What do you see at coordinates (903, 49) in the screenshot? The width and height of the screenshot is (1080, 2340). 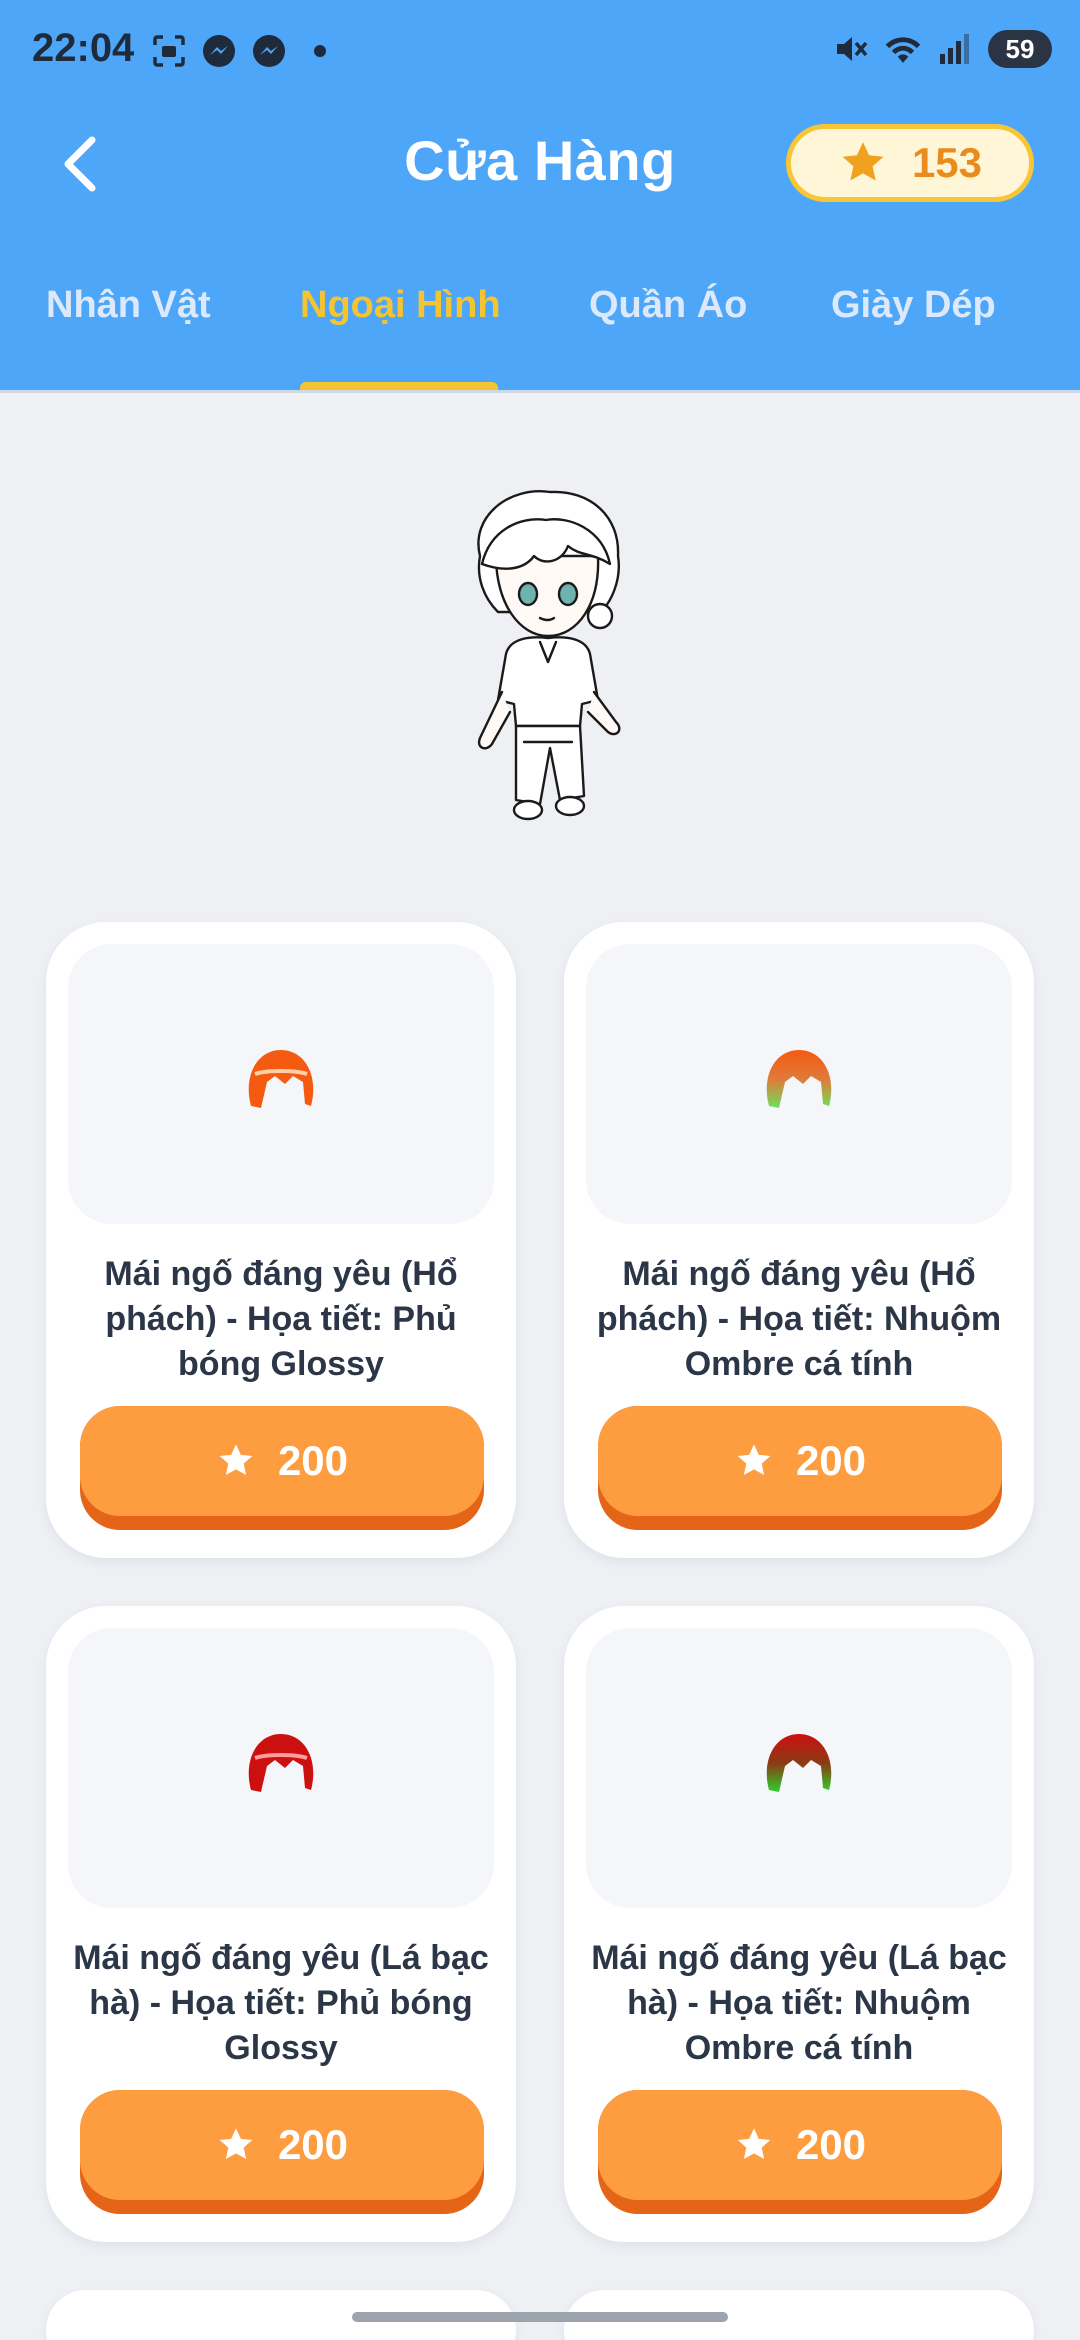 I see `wifi-icon` at bounding box center [903, 49].